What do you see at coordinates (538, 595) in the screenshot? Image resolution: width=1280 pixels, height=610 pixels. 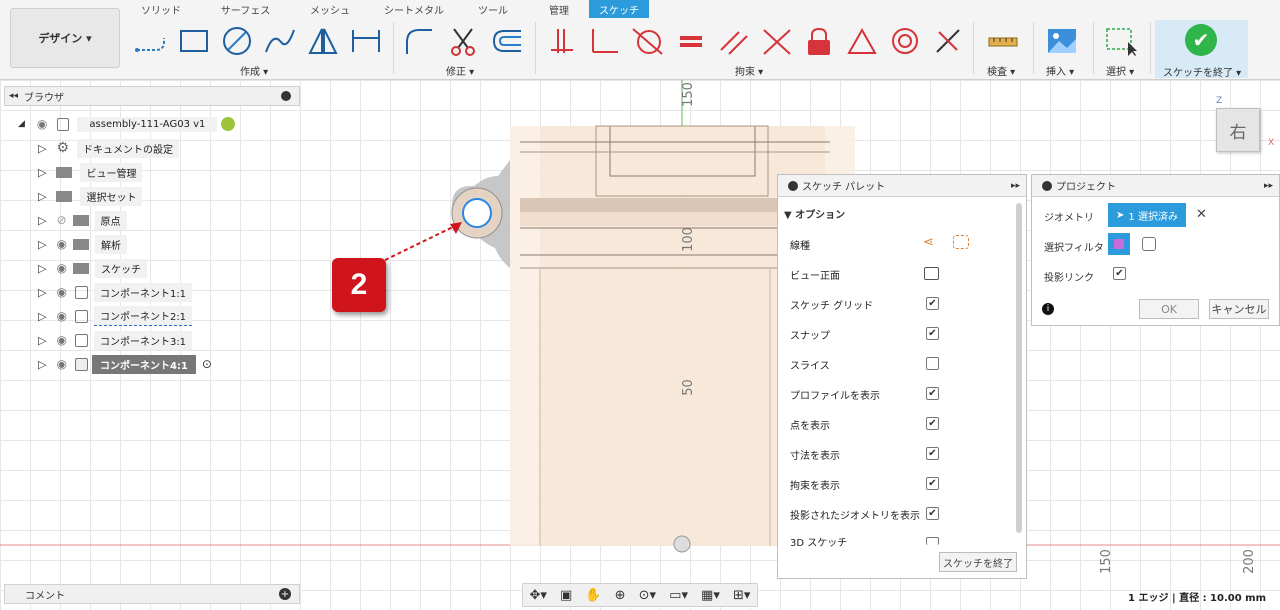 I see `orbit-icon: ✥▾` at bounding box center [538, 595].